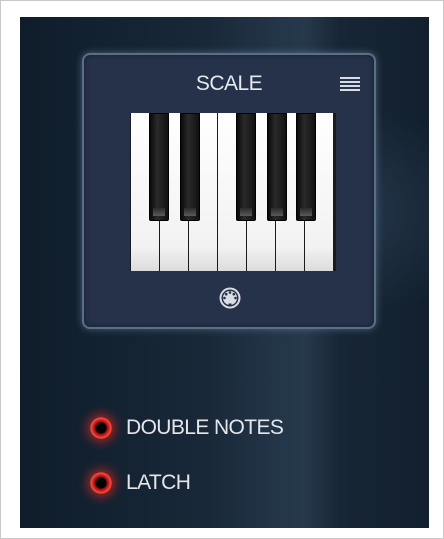 The height and width of the screenshot is (539, 444). I want to click on latch-toggle: LATCH, so click(140, 483).